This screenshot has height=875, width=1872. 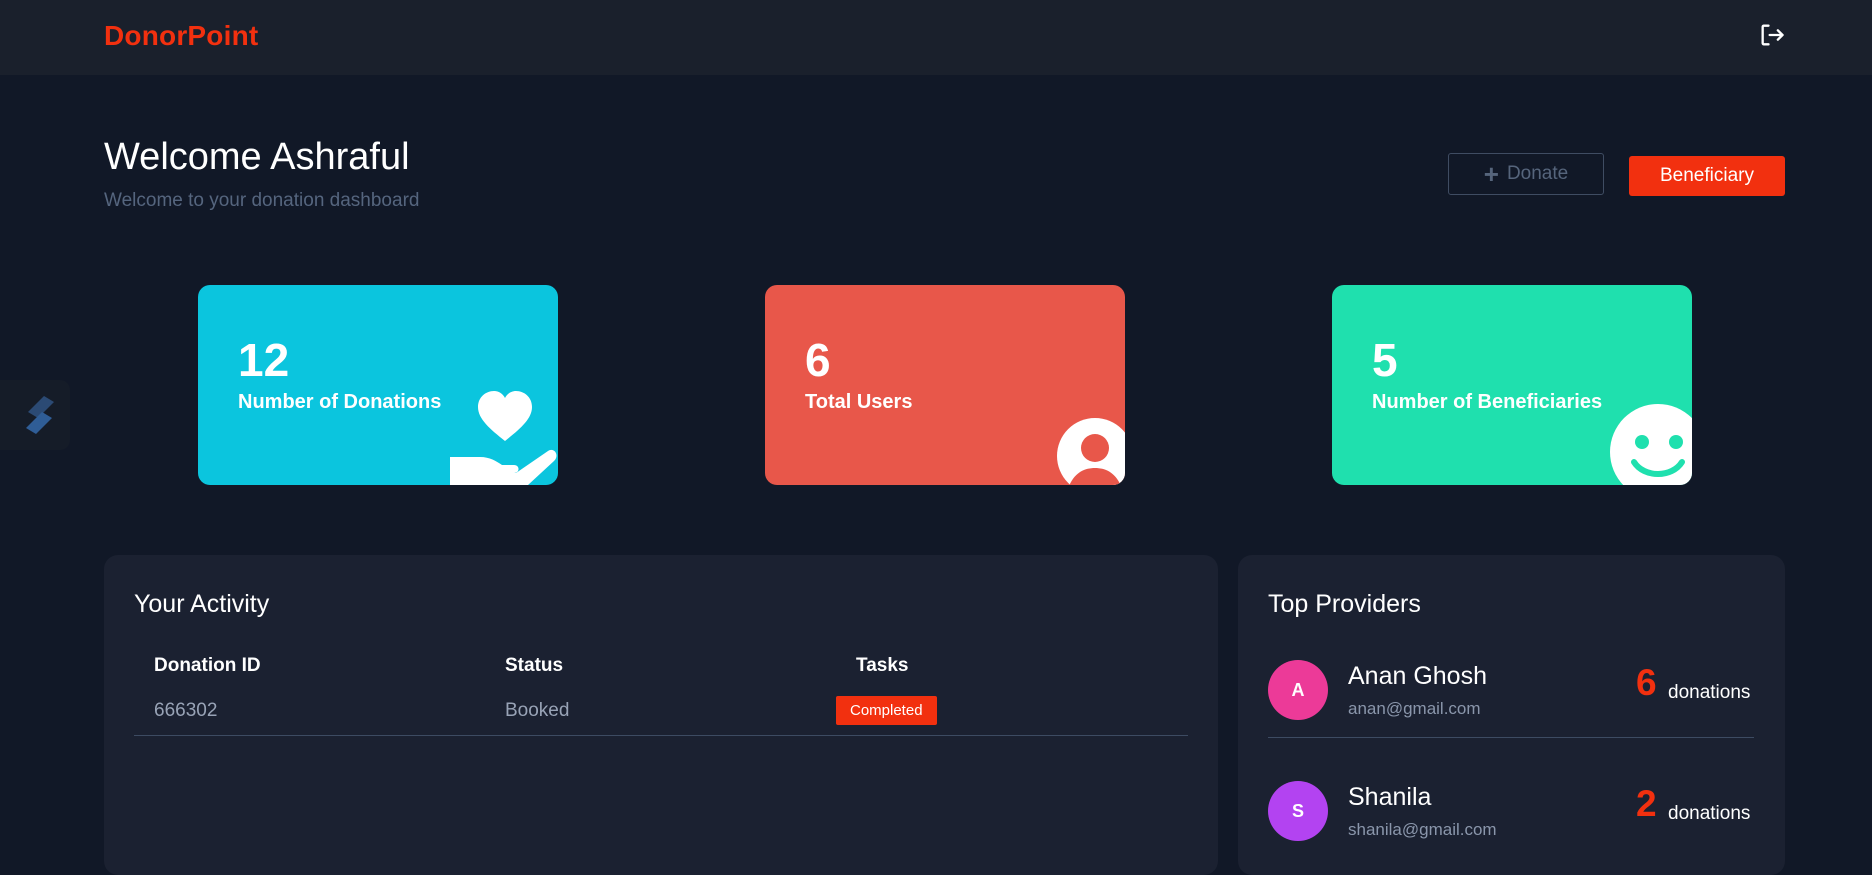 What do you see at coordinates (181, 36) in the screenshot?
I see `brand-logo: DonorPoint` at bounding box center [181, 36].